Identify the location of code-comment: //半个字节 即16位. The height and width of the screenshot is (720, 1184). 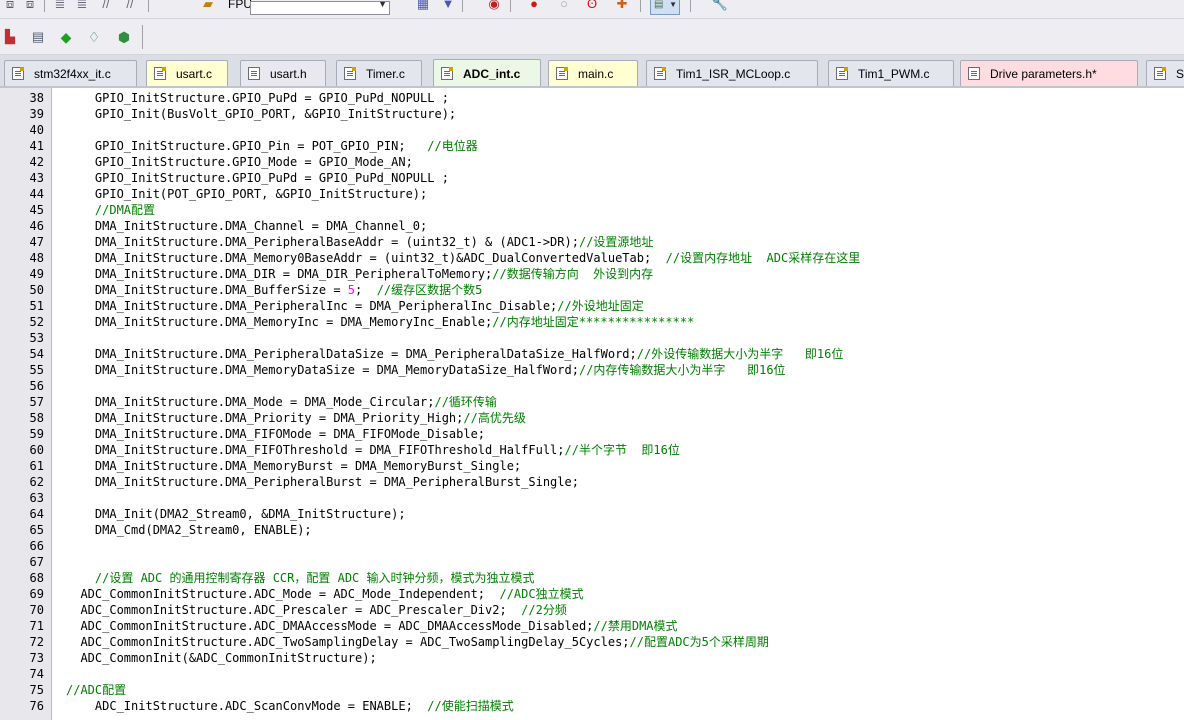
(622, 450).